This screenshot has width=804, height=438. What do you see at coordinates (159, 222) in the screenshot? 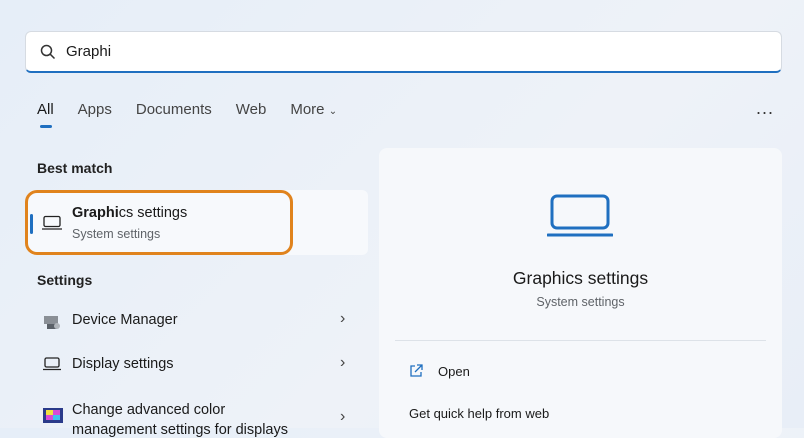
I see `highlight-outline` at bounding box center [159, 222].